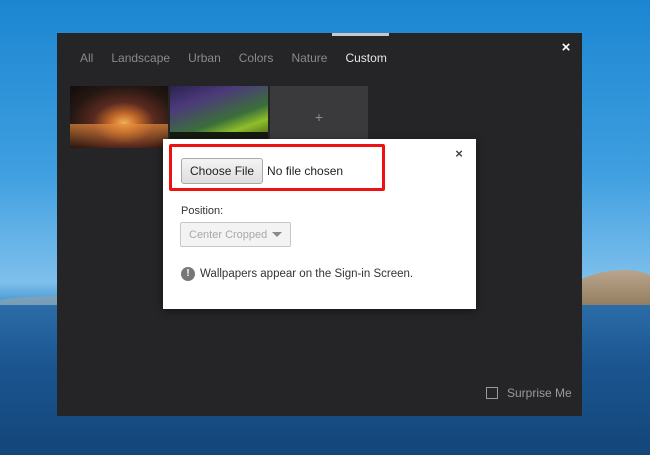  I want to click on tab-colors: Colors, so click(256, 58).